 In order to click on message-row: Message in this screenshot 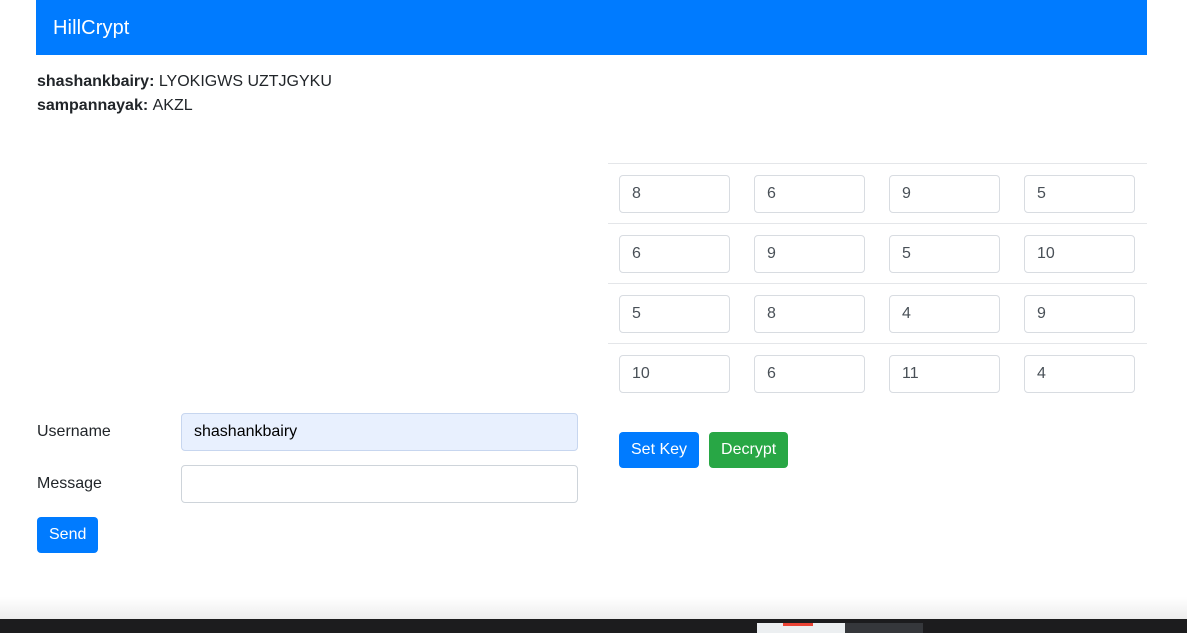, I will do `click(307, 484)`.